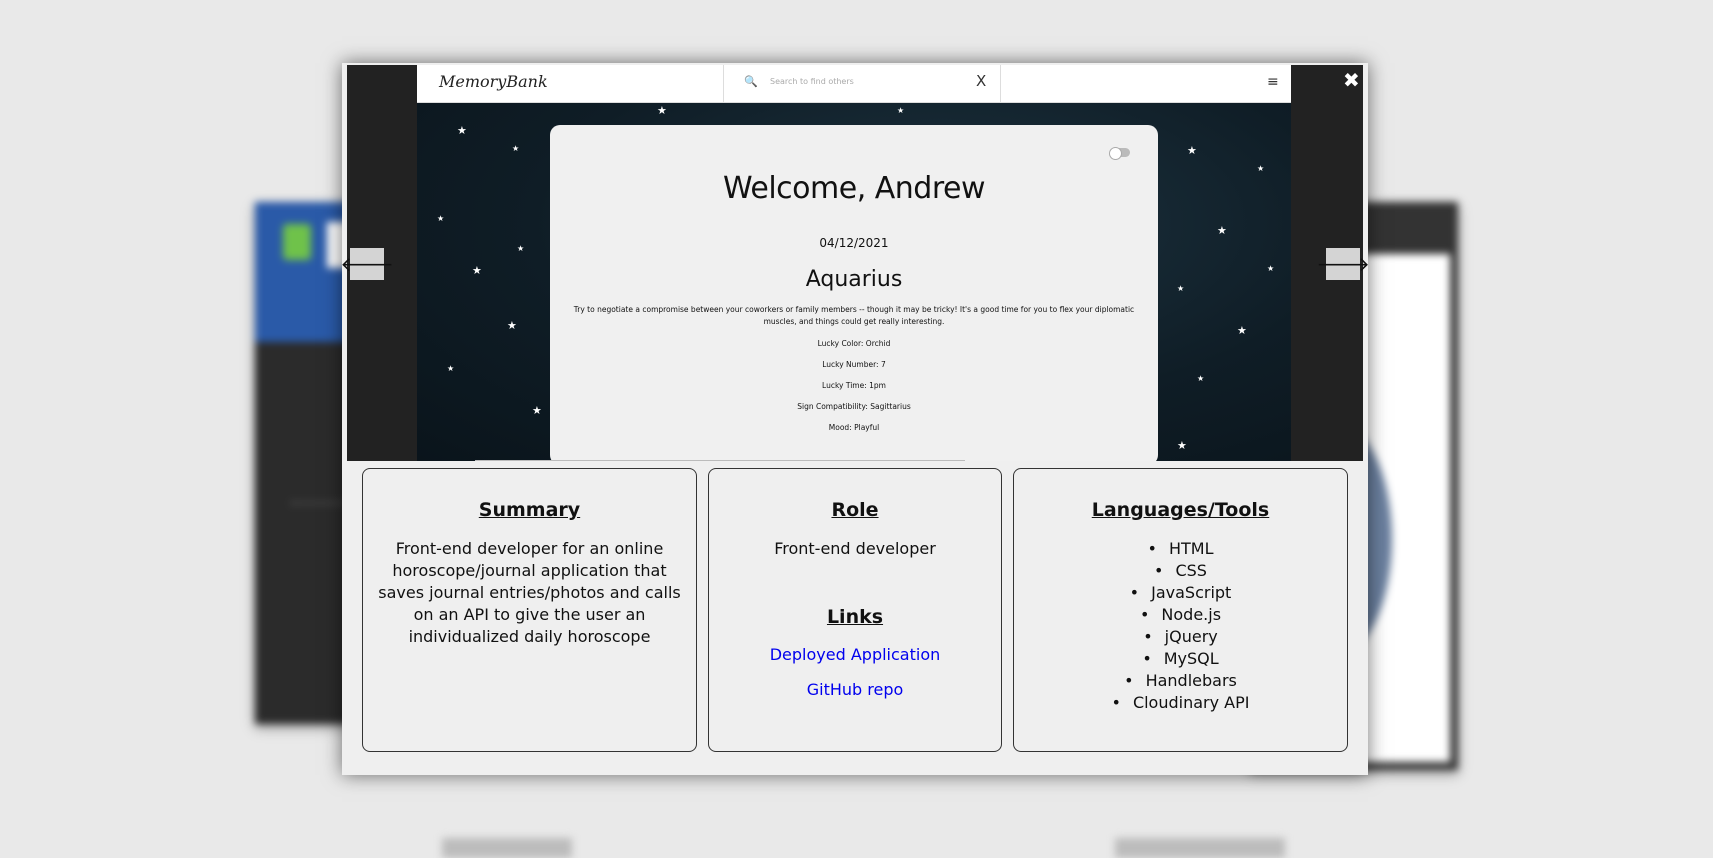  What do you see at coordinates (854, 243) in the screenshot?
I see `horoscope-date: 04/12/2021` at bounding box center [854, 243].